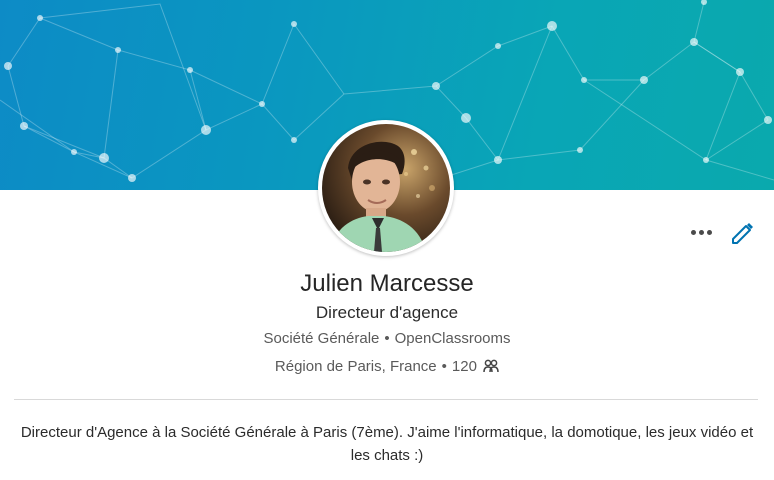 This screenshot has height=480, width=774. What do you see at coordinates (321, 338) in the screenshot?
I see `company-link: Société Générale` at bounding box center [321, 338].